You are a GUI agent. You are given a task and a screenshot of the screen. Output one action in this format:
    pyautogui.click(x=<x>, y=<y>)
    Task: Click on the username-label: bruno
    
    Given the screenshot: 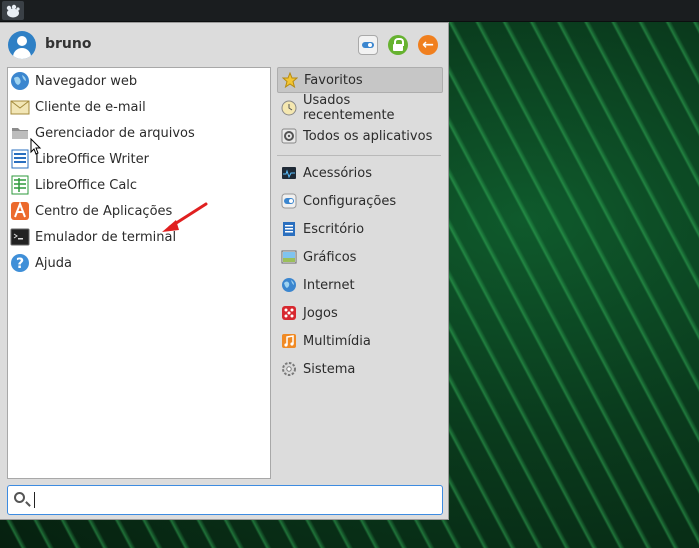 What is the action you would take?
    pyautogui.click(x=68, y=44)
    